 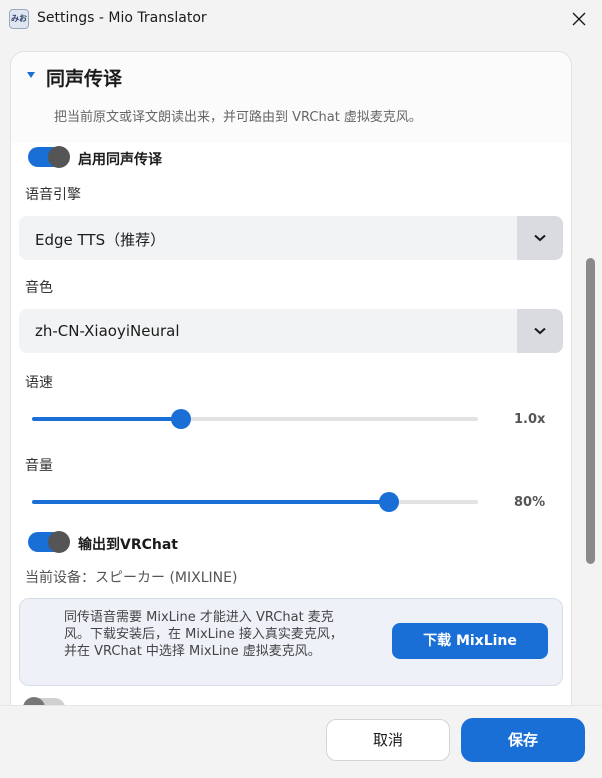 I want to click on engine-dropdown-arrow, so click(x=540, y=238).